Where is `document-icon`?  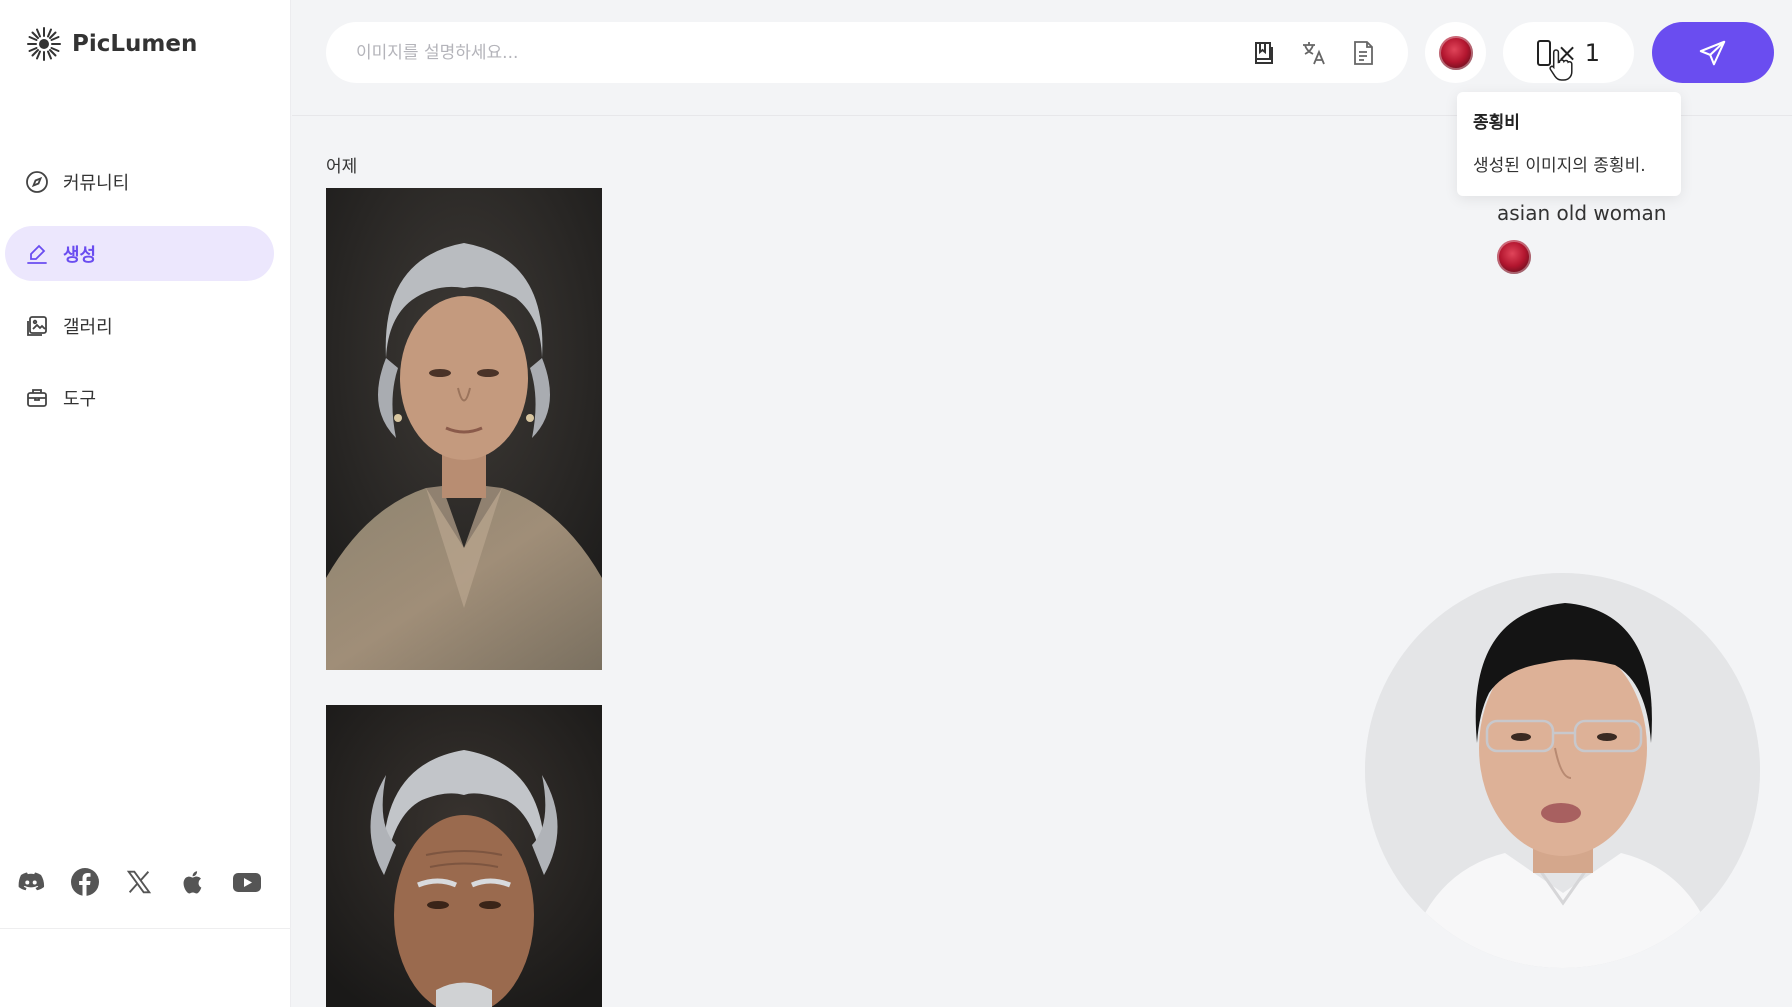
document-icon is located at coordinates (1364, 53).